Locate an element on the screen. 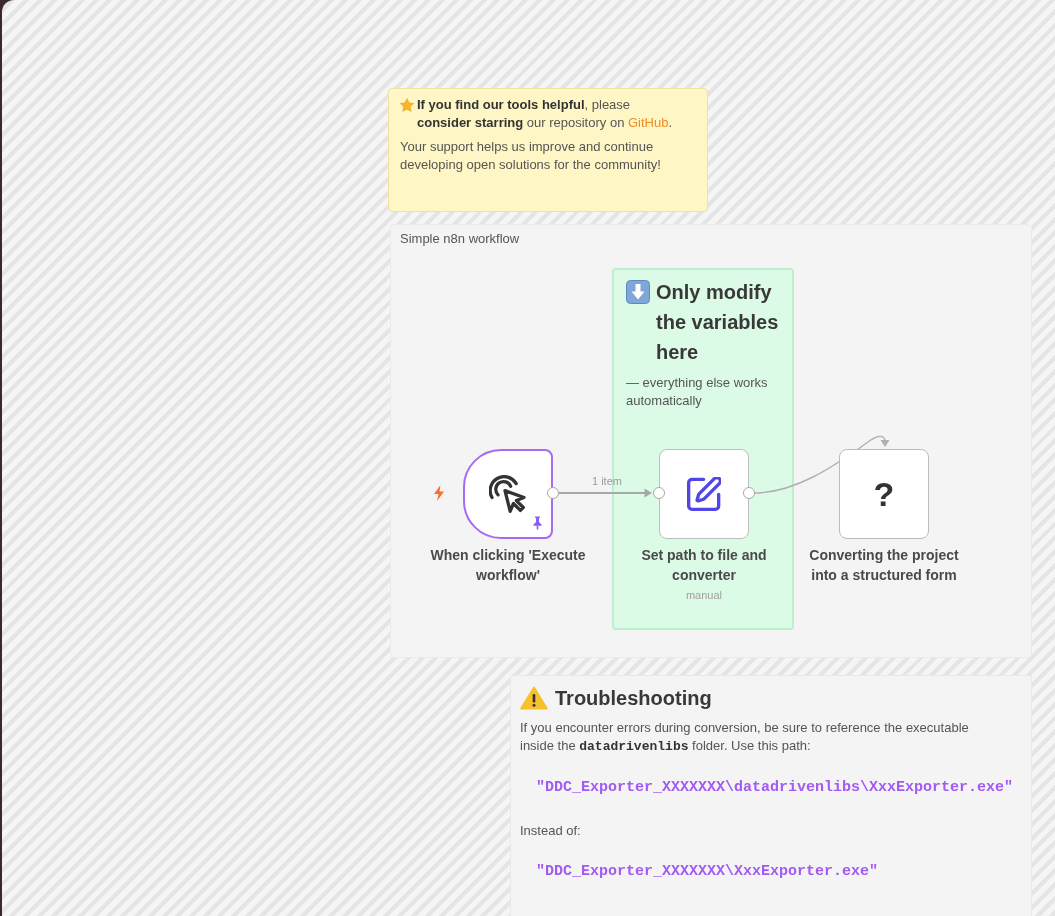 The image size is (1055, 916). code-snippet: "DDC_Exporter_XXXXXXX\XxxExporter.exe" is located at coordinates (707, 872).